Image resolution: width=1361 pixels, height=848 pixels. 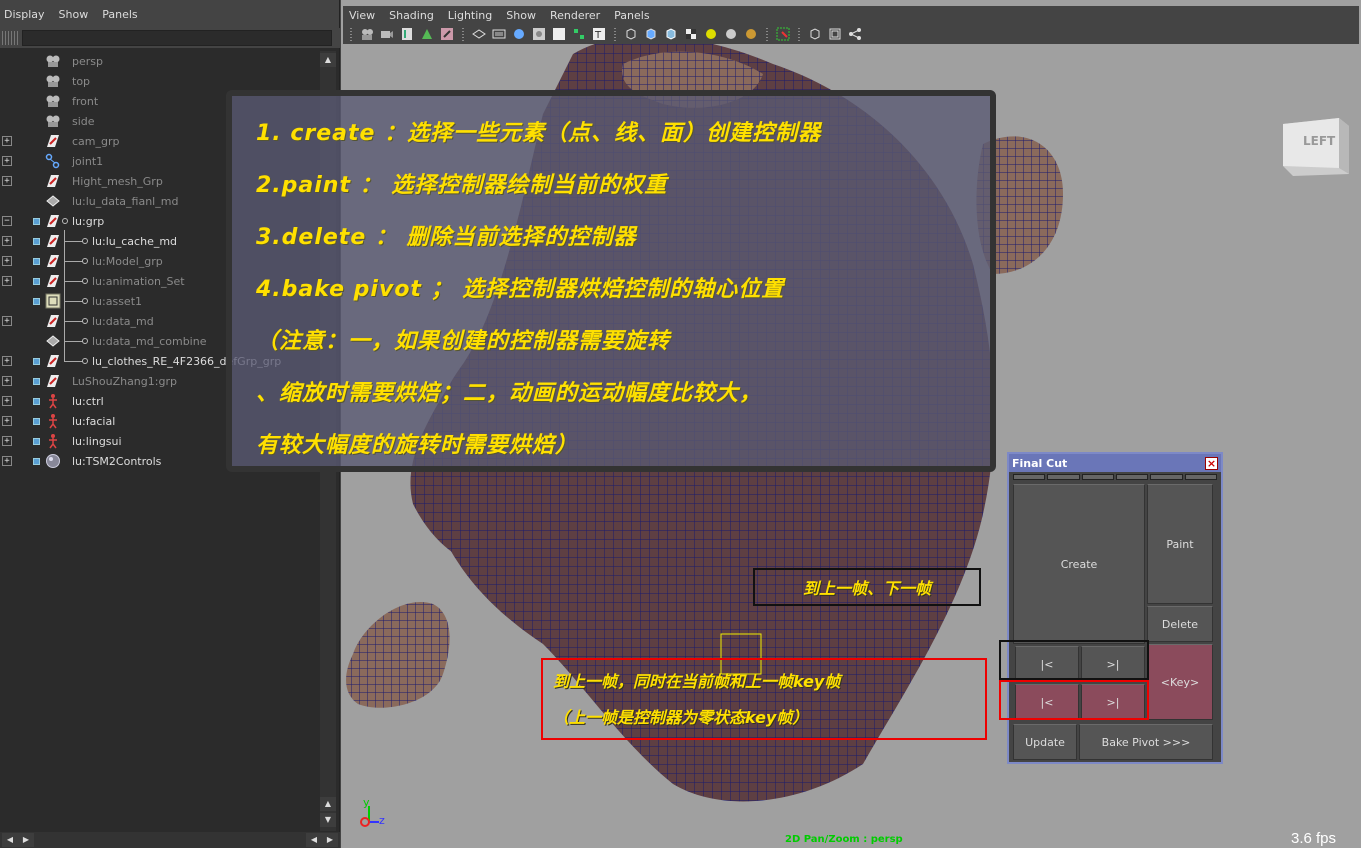 I want to click on callout-line: 到上一帧，同时在当前帧和上一帧key帧, so click(x=697, y=681).